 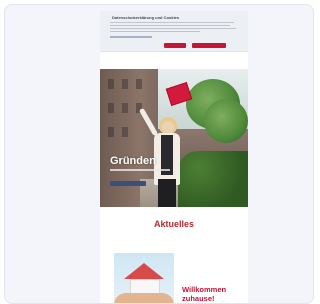 What do you see at coordinates (209, 45) in the screenshot?
I see `cookie-accept-button` at bounding box center [209, 45].